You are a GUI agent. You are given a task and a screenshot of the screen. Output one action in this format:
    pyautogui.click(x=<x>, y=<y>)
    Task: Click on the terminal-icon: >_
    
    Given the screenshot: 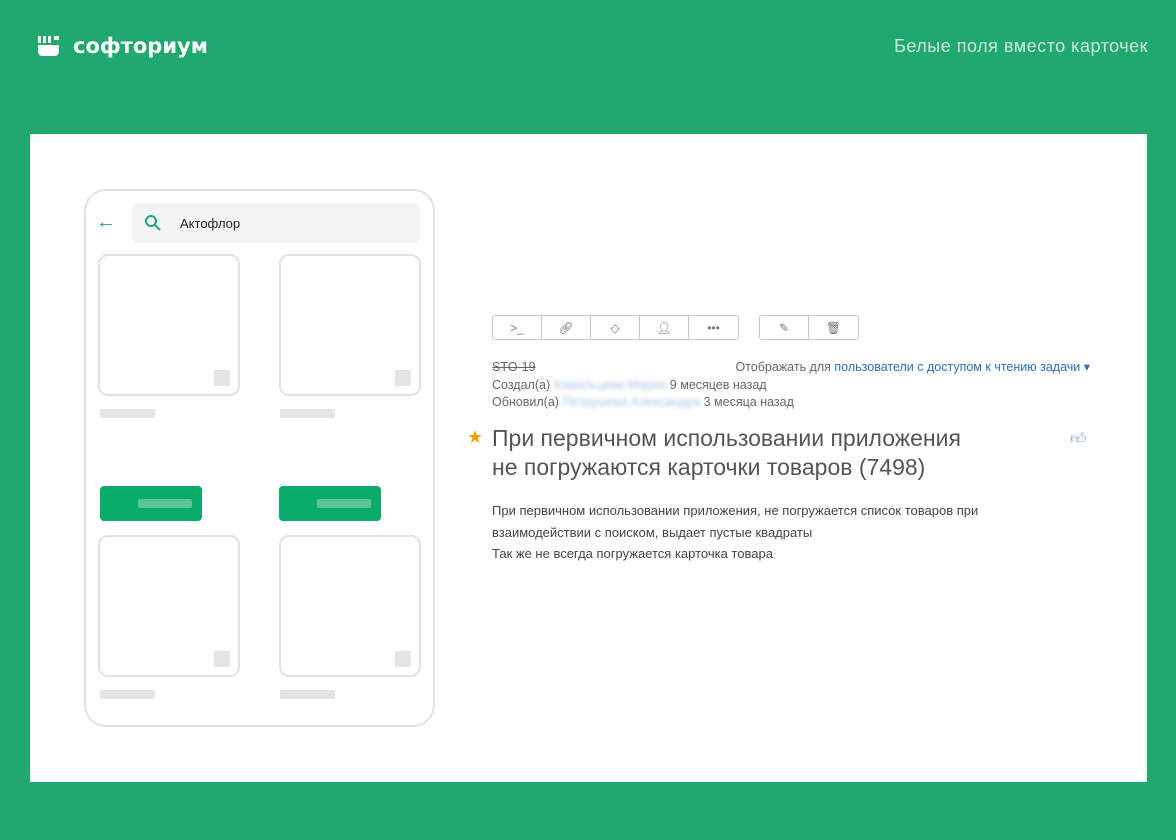 What is the action you would take?
    pyautogui.click(x=517, y=327)
    